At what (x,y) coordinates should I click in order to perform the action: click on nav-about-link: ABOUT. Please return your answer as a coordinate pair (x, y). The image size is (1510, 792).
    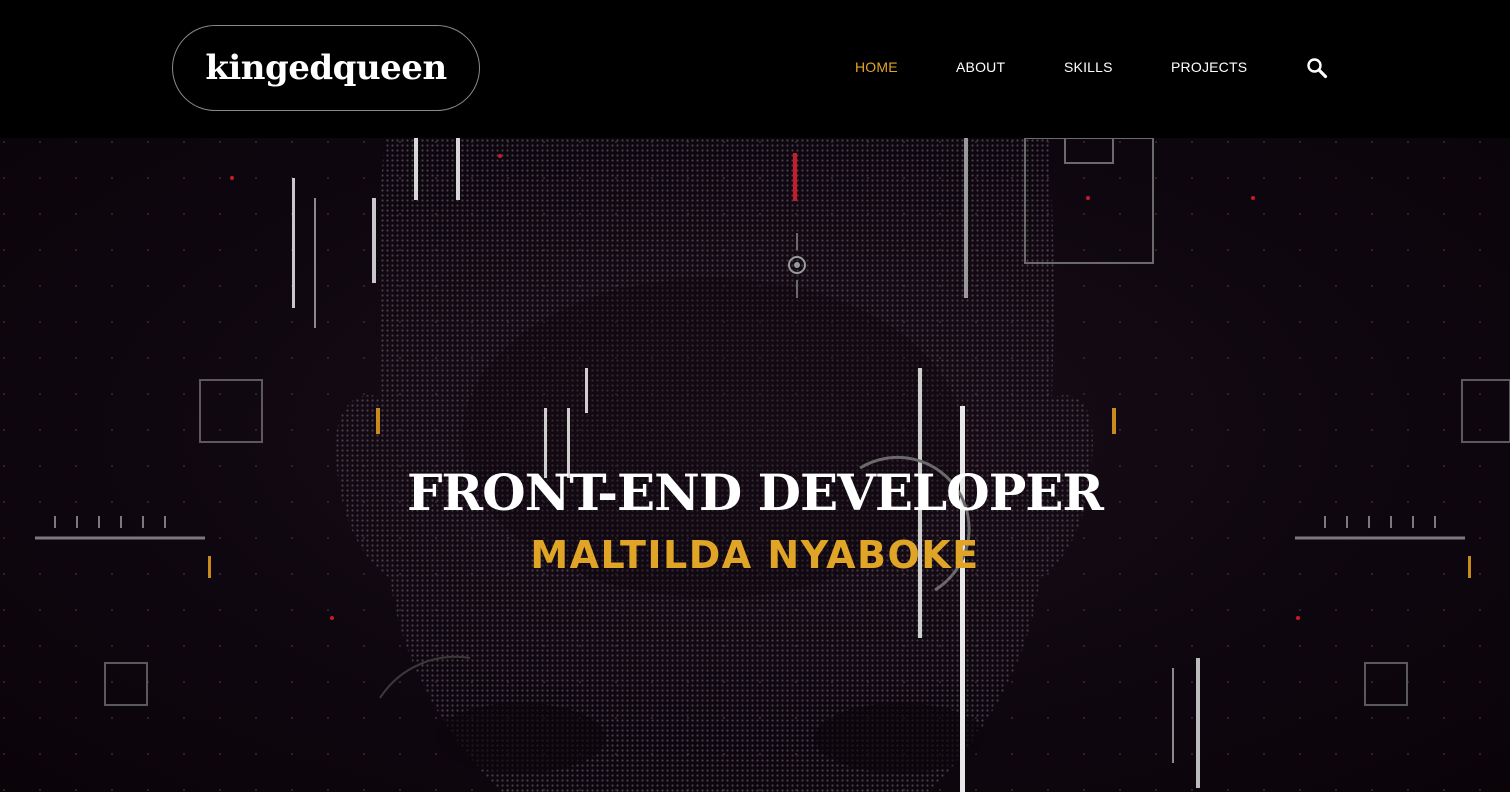
    Looking at the image, I should click on (980, 67).